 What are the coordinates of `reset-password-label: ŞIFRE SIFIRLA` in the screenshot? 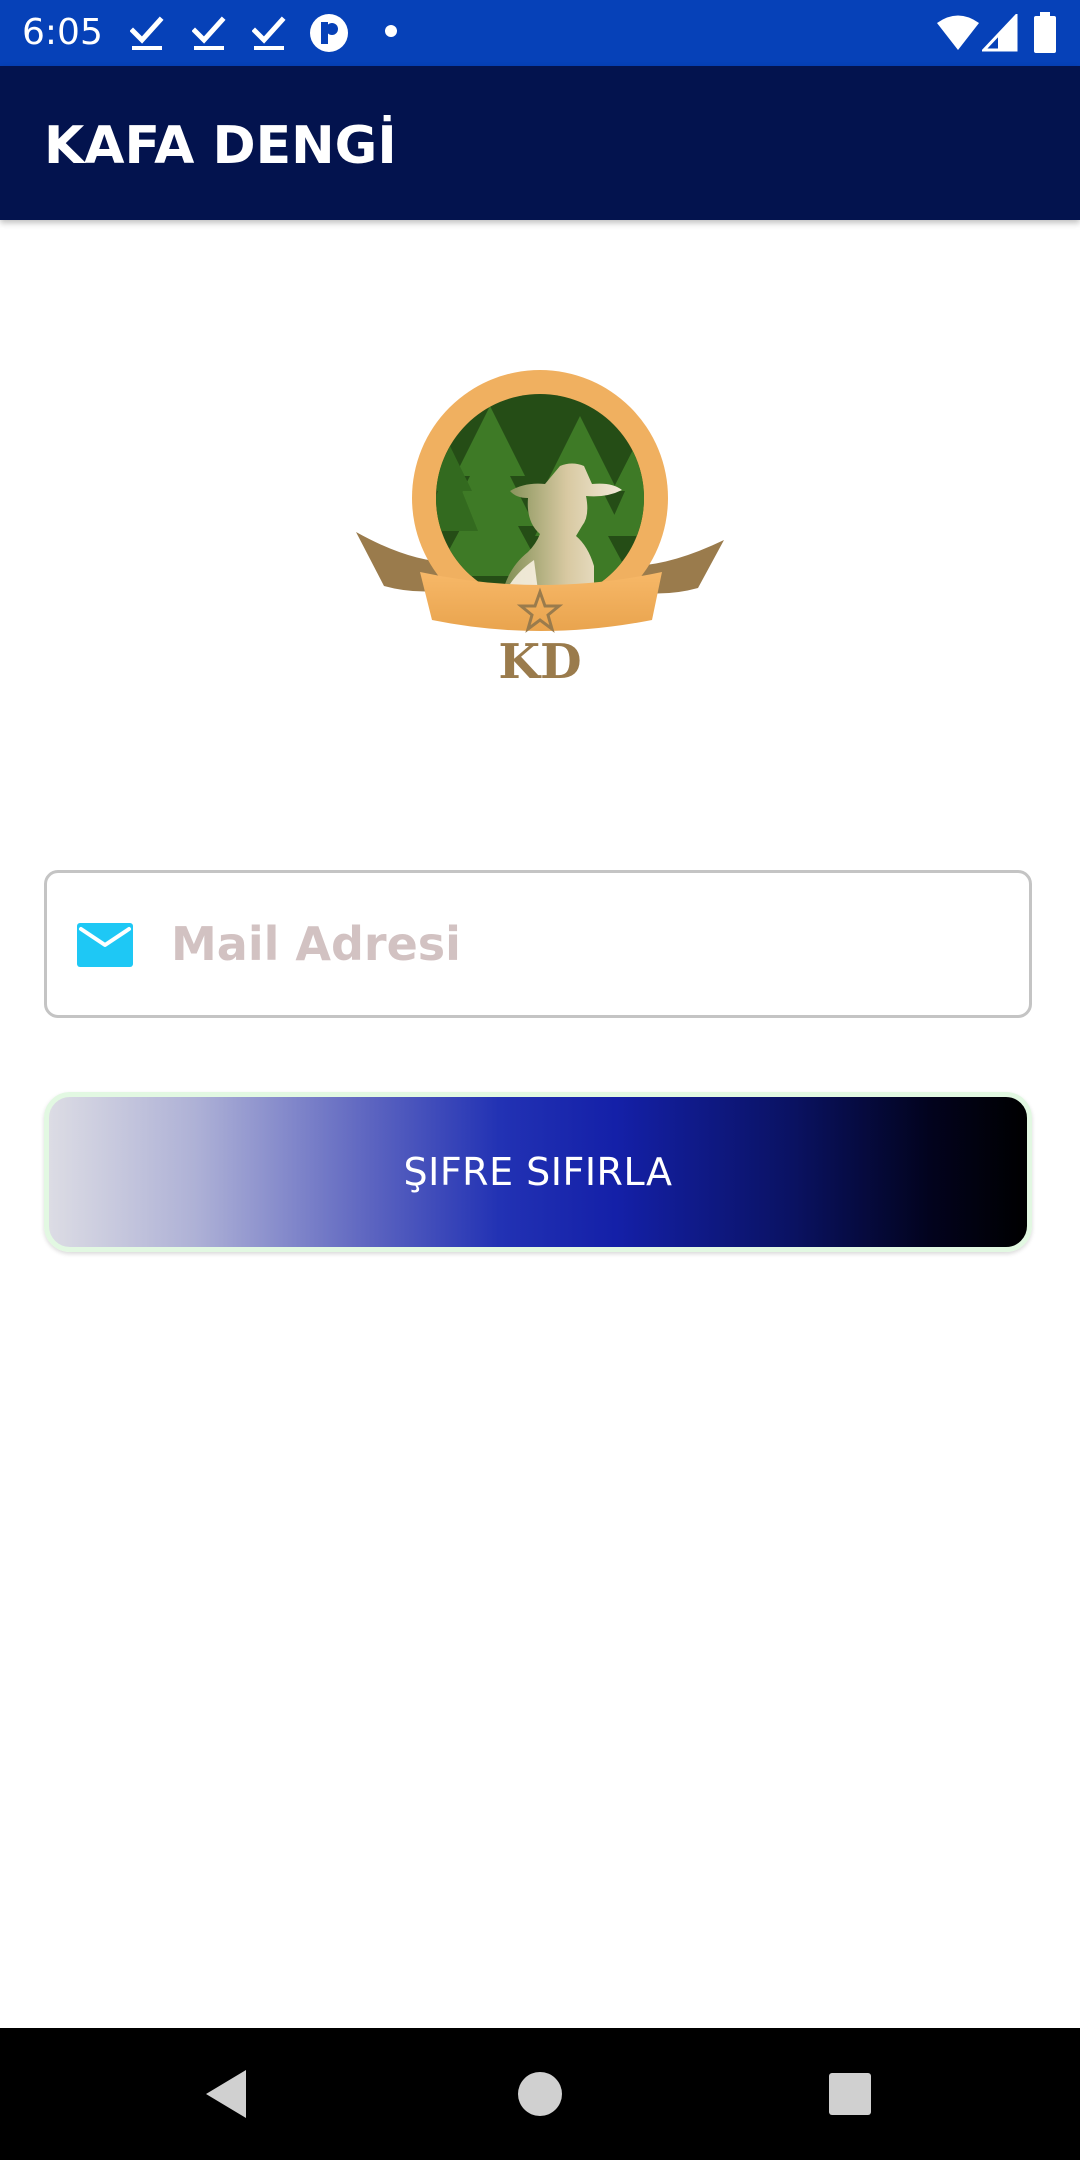 It's located at (538, 1172).